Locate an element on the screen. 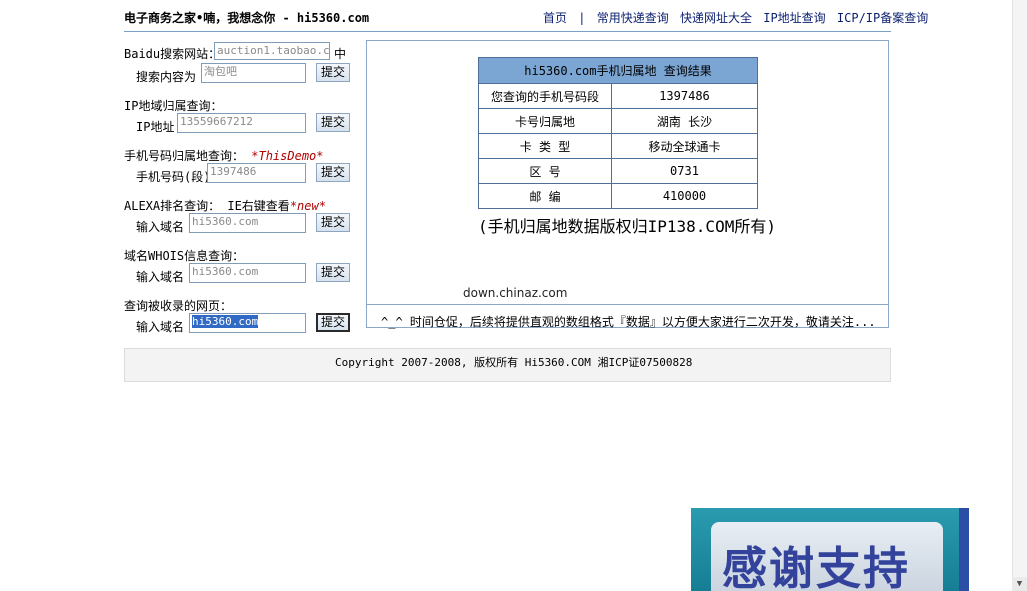  indexed-domain-label: 输入域名 is located at coordinates (160, 327).